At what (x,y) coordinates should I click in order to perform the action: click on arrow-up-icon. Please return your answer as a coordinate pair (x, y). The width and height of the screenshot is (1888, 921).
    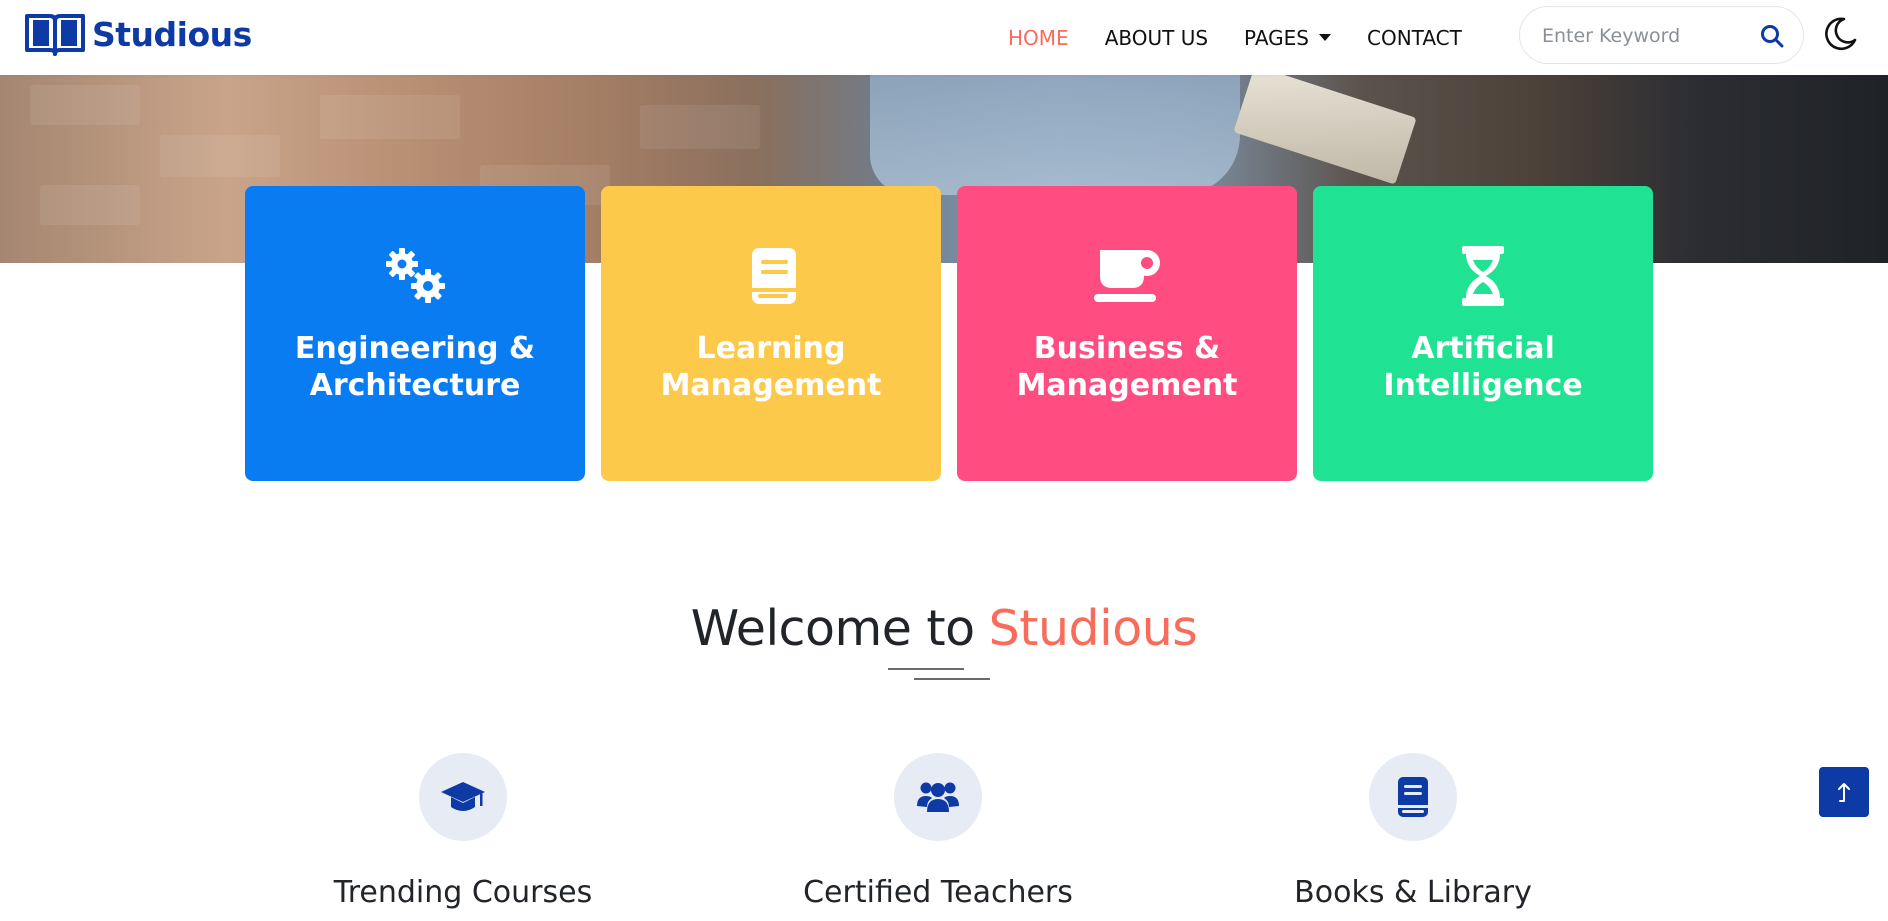
    Looking at the image, I should click on (1844, 792).